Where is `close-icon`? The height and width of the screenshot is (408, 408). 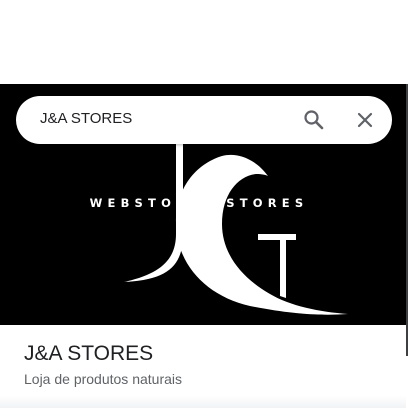
close-icon is located at coordinates (365, 120).